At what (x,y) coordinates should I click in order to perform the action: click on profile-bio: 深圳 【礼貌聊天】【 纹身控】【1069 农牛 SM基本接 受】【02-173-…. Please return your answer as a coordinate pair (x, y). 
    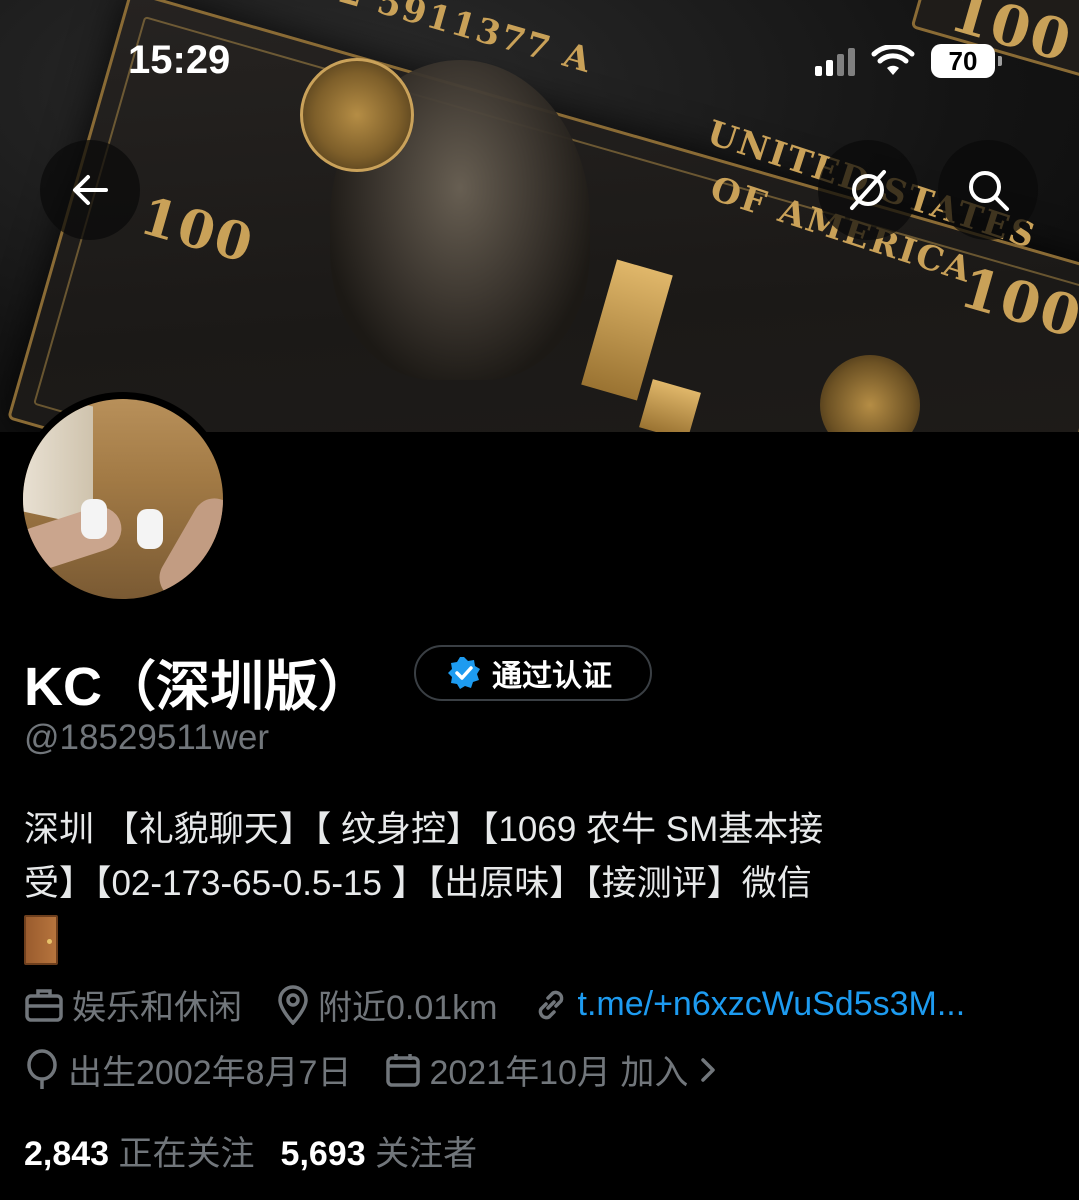
    Looking at the image, I should click on (534, 884).